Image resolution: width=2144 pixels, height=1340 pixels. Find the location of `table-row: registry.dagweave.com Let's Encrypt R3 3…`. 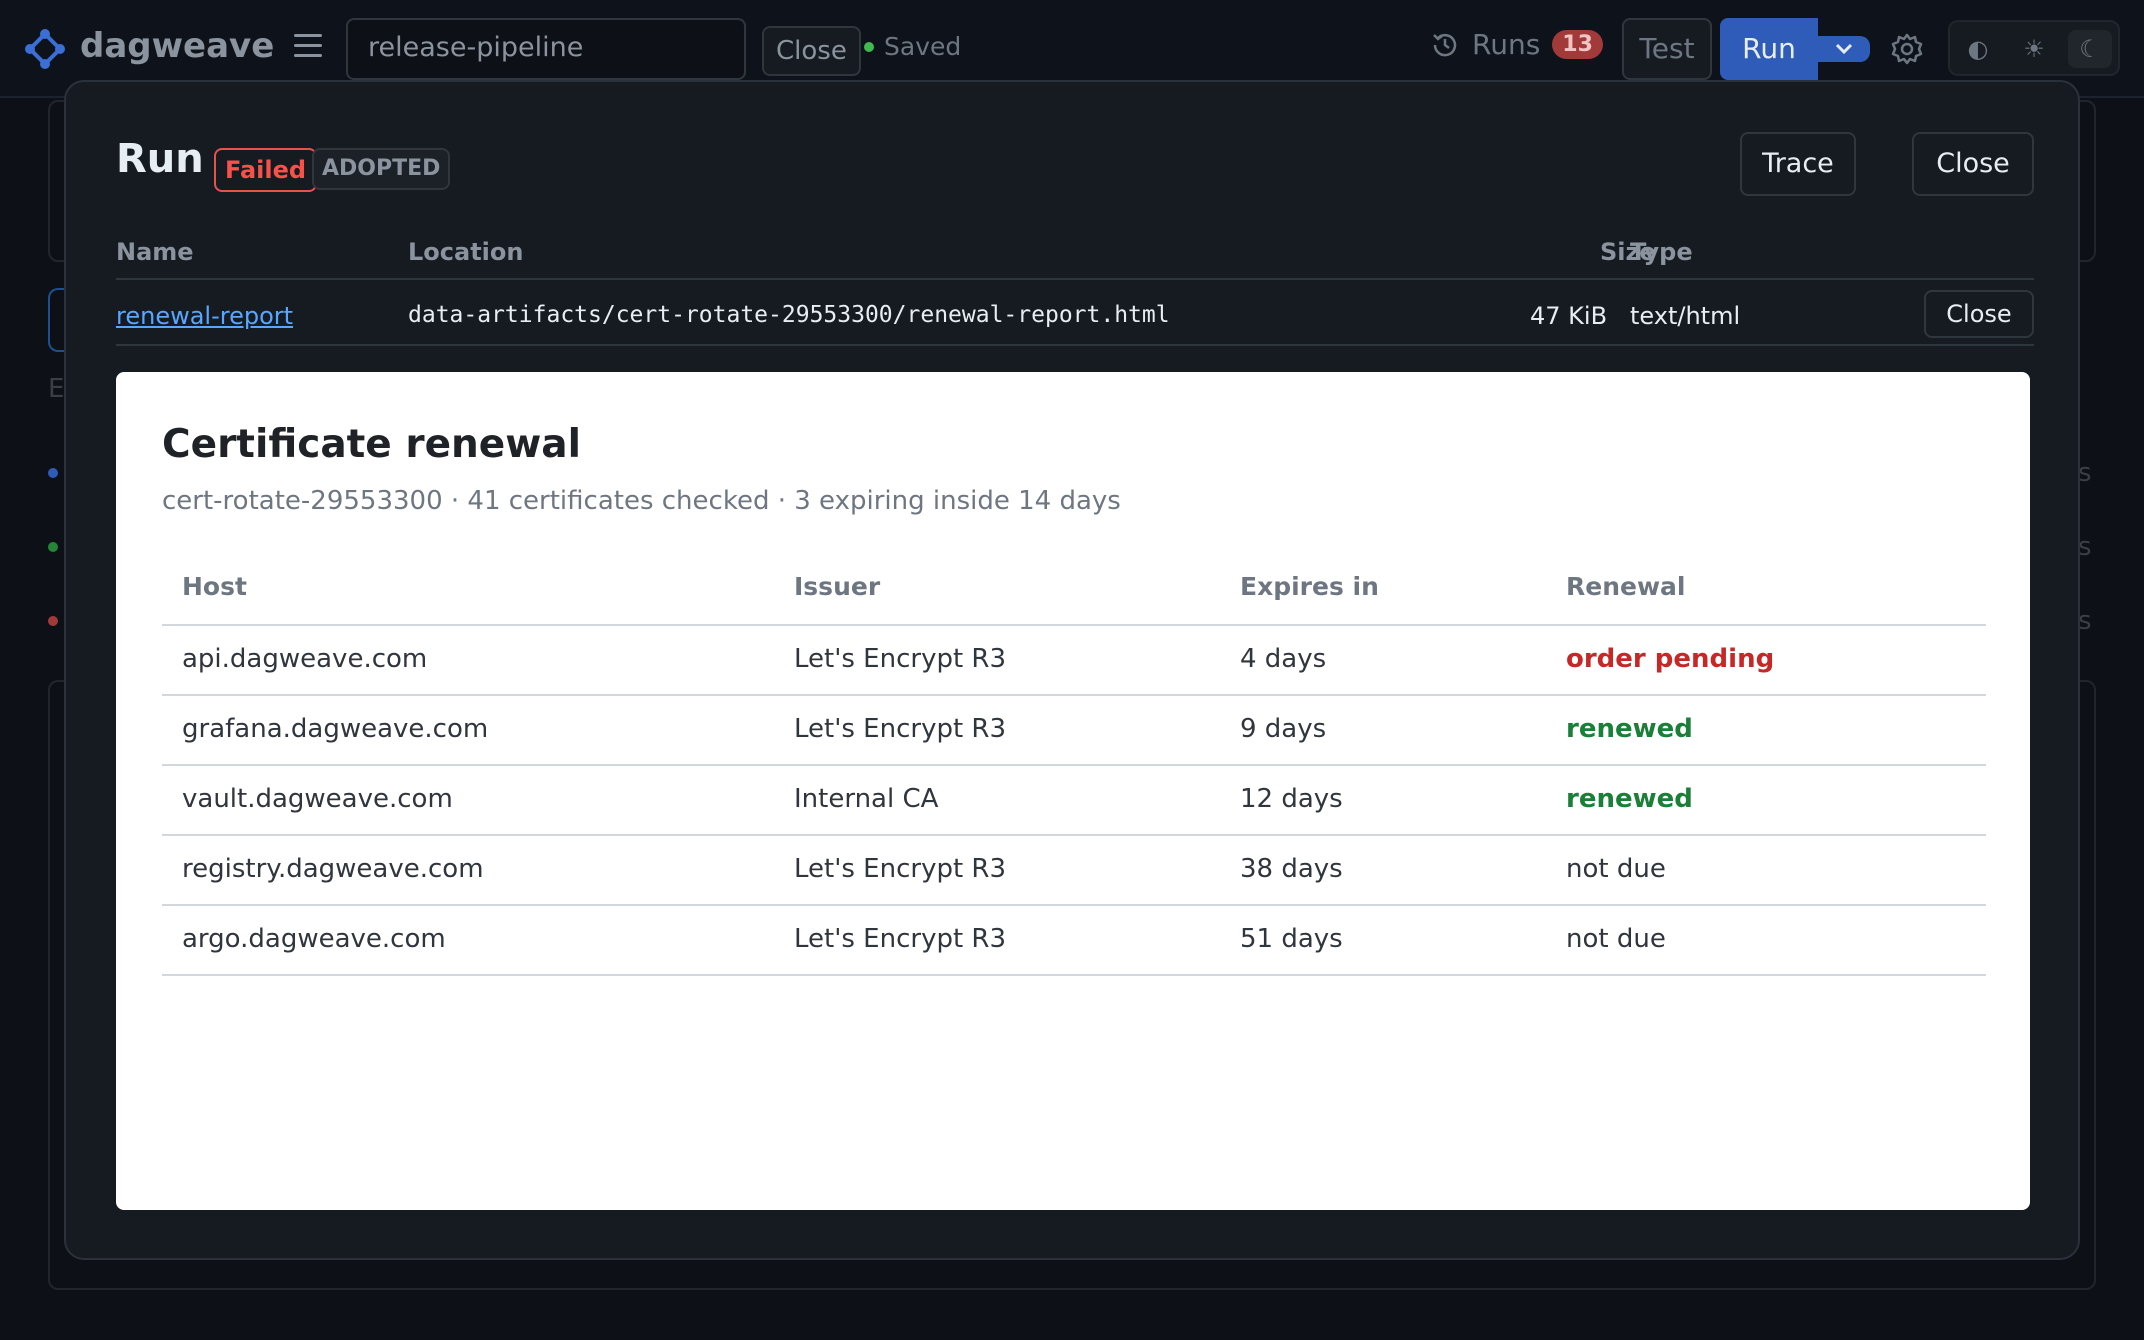

table-row: registry.dagweave.com Let's Encrypt R3 3… is located at coordinates (1074, 871).